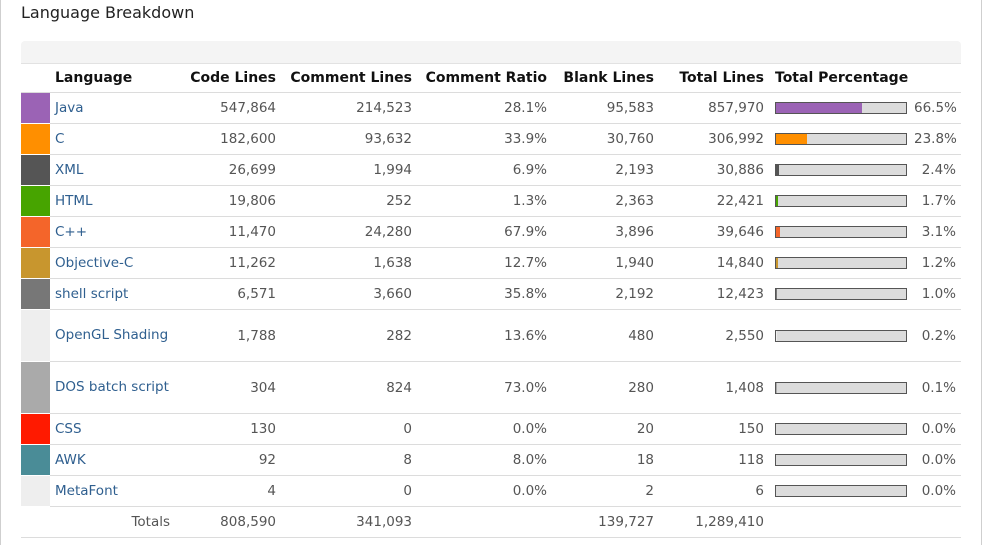  What do you see at coordinates (70, 460) in the screenshot?
I see `language-link: AWK` at bounding box center [70, 460].